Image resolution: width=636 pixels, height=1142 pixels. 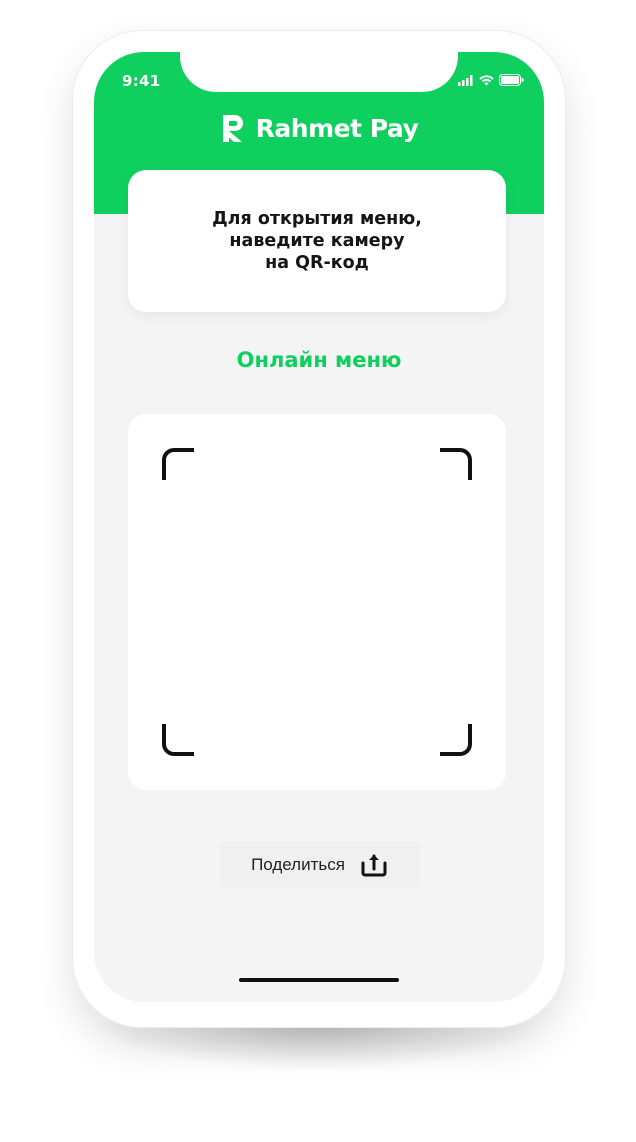 I want to click on status-time: 9:41, so click(x=141, y=81).